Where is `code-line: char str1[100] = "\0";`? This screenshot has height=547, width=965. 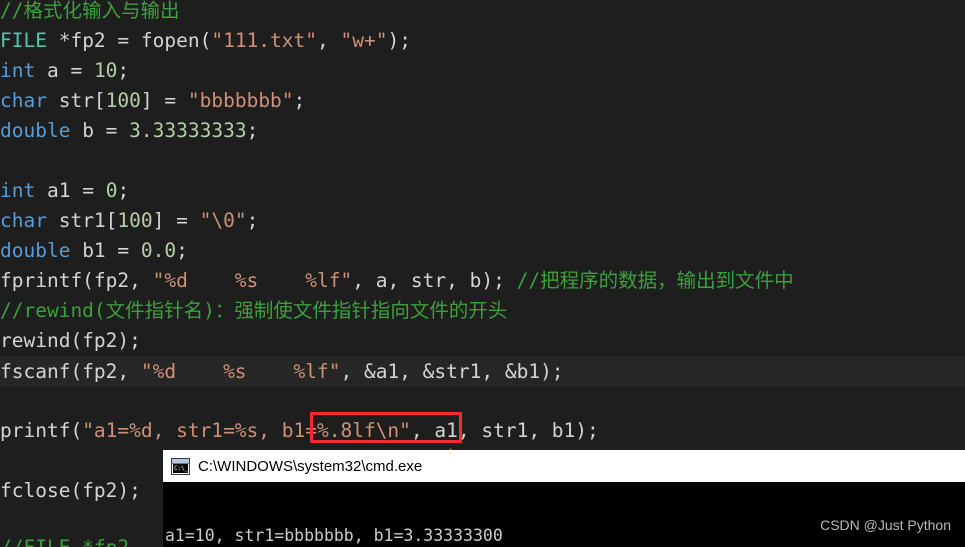
code-line: char str1[100] = "\0"; is located at coordinates (482, 221).